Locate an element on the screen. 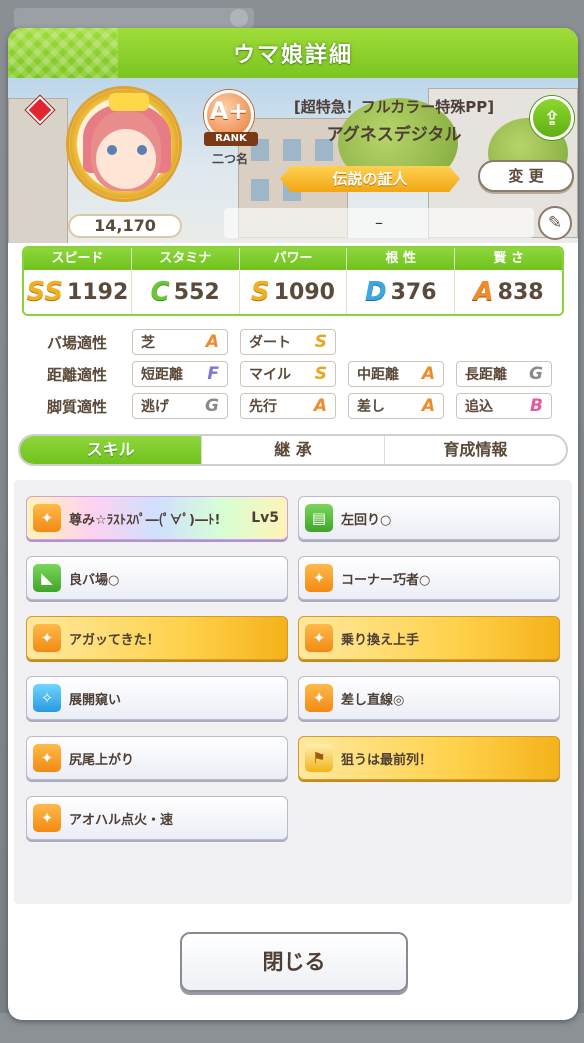  dialog-title: ウマ娘詳細 is located at coordinates (292, 55).